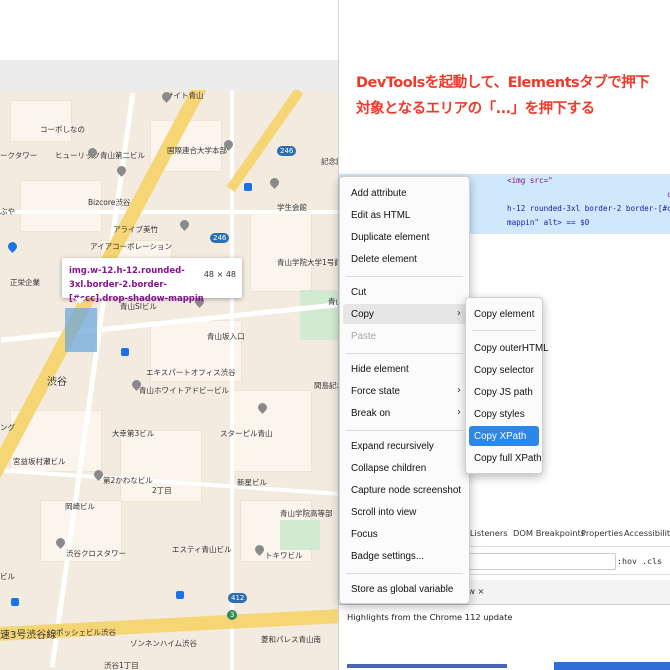 The width and height of the screenshot is (670, 670). I want to click on menu-item-copy: Copy, so click(362, 314).